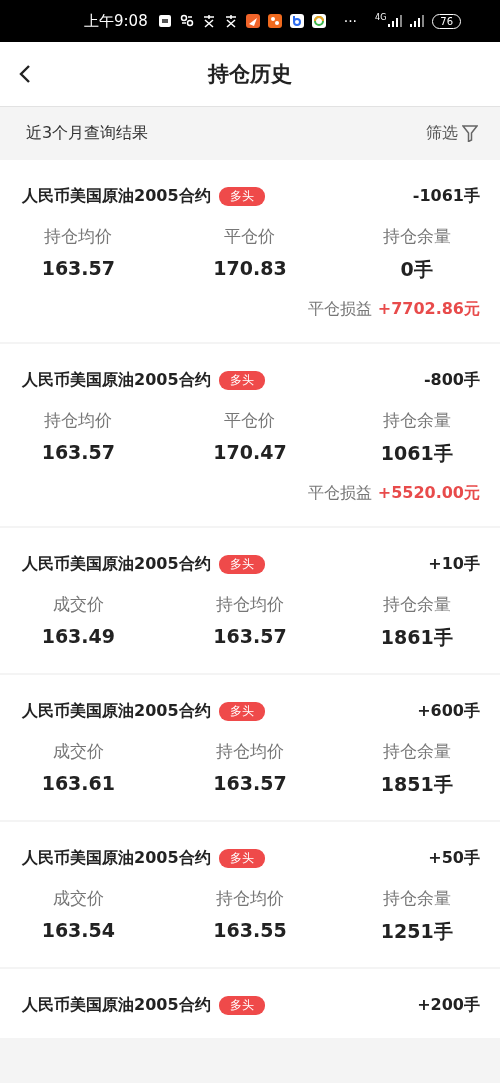 The height and width of the screenshot is (1083, 500). What do you see at coordinates (416, 453) in the screenshot?
I see `field-value: 1061手` at bounding box center [416, 453].